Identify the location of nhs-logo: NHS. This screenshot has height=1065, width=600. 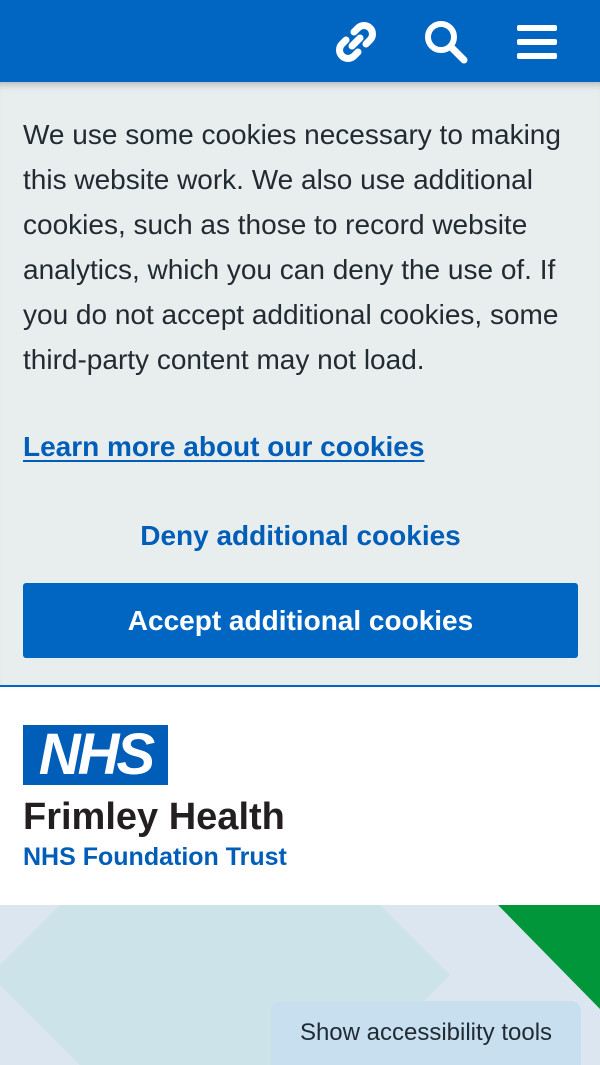
(95, 755).